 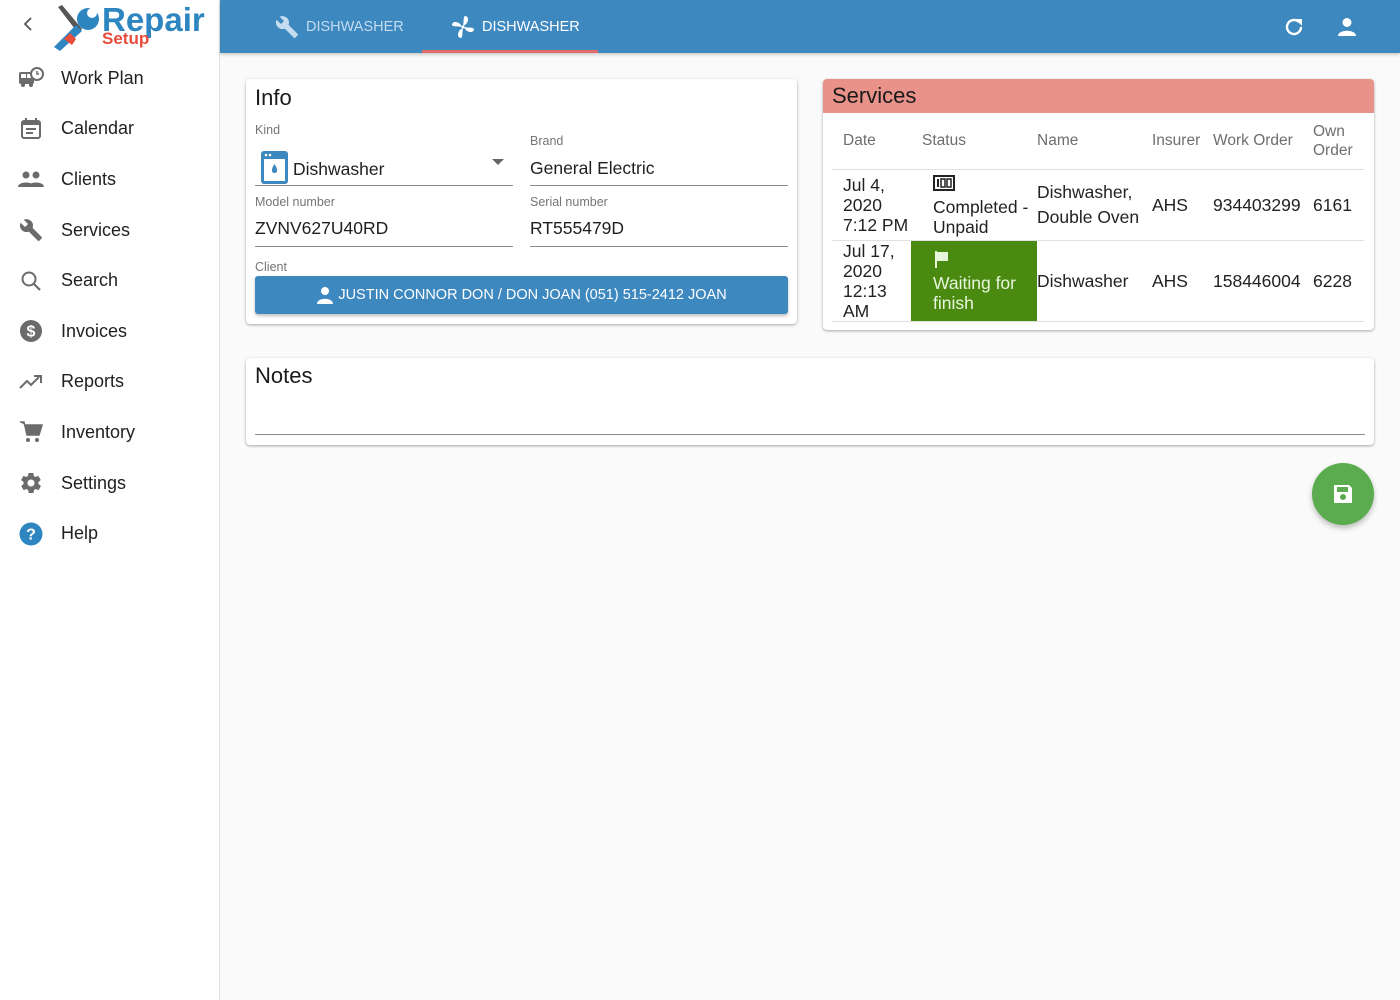 What do you see at coordinates (876, 224) in the screenshot?
I see `date-line: 7:12 PM` at bounding box center [876, 224].